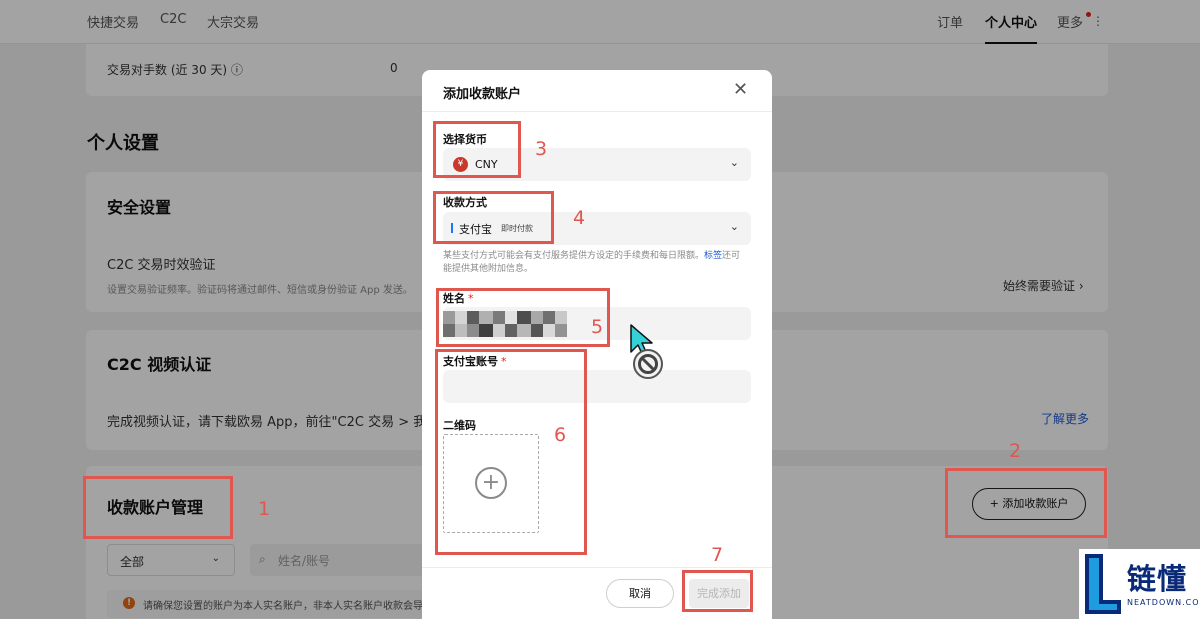 The image size is (1200, 619). What do you see at coordinates (482, 94) in the screenshot?
I see `dialog-title: 添加收款账户` at bounding box center [482, 94].